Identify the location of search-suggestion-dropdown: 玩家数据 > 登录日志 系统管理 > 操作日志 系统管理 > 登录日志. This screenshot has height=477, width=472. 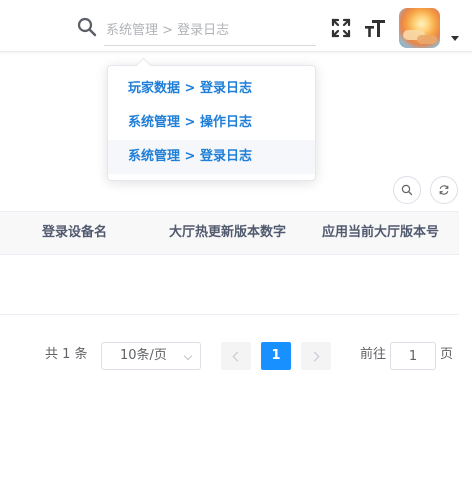
(211, 123).